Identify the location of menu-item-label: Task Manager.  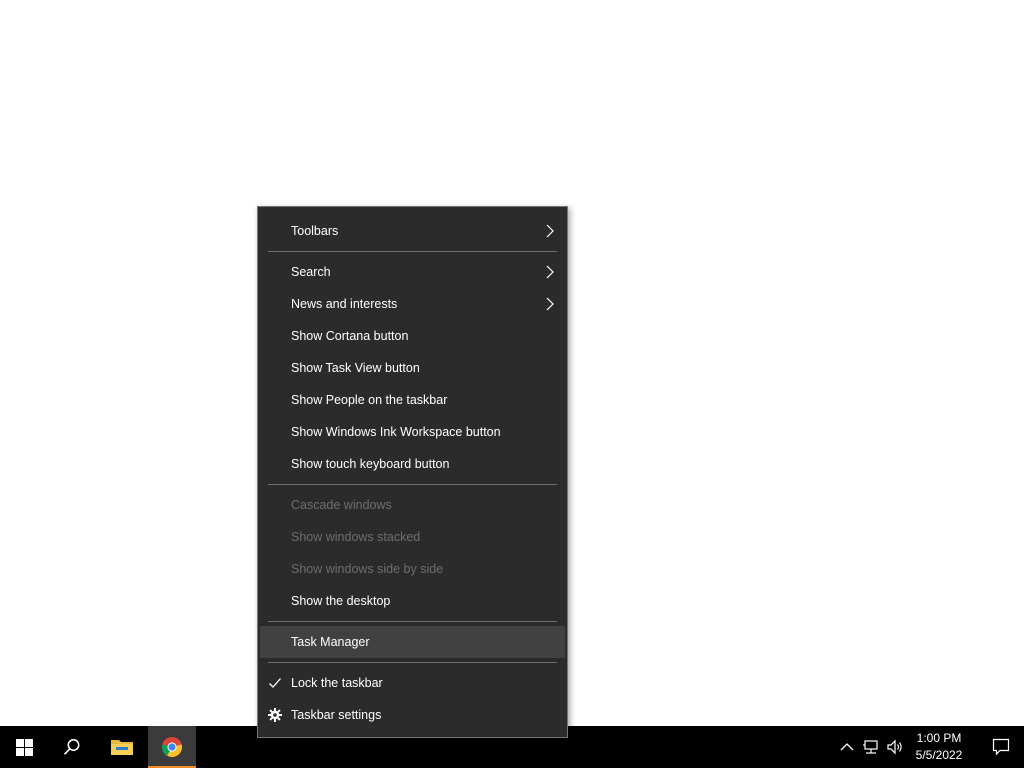
(330, 642).